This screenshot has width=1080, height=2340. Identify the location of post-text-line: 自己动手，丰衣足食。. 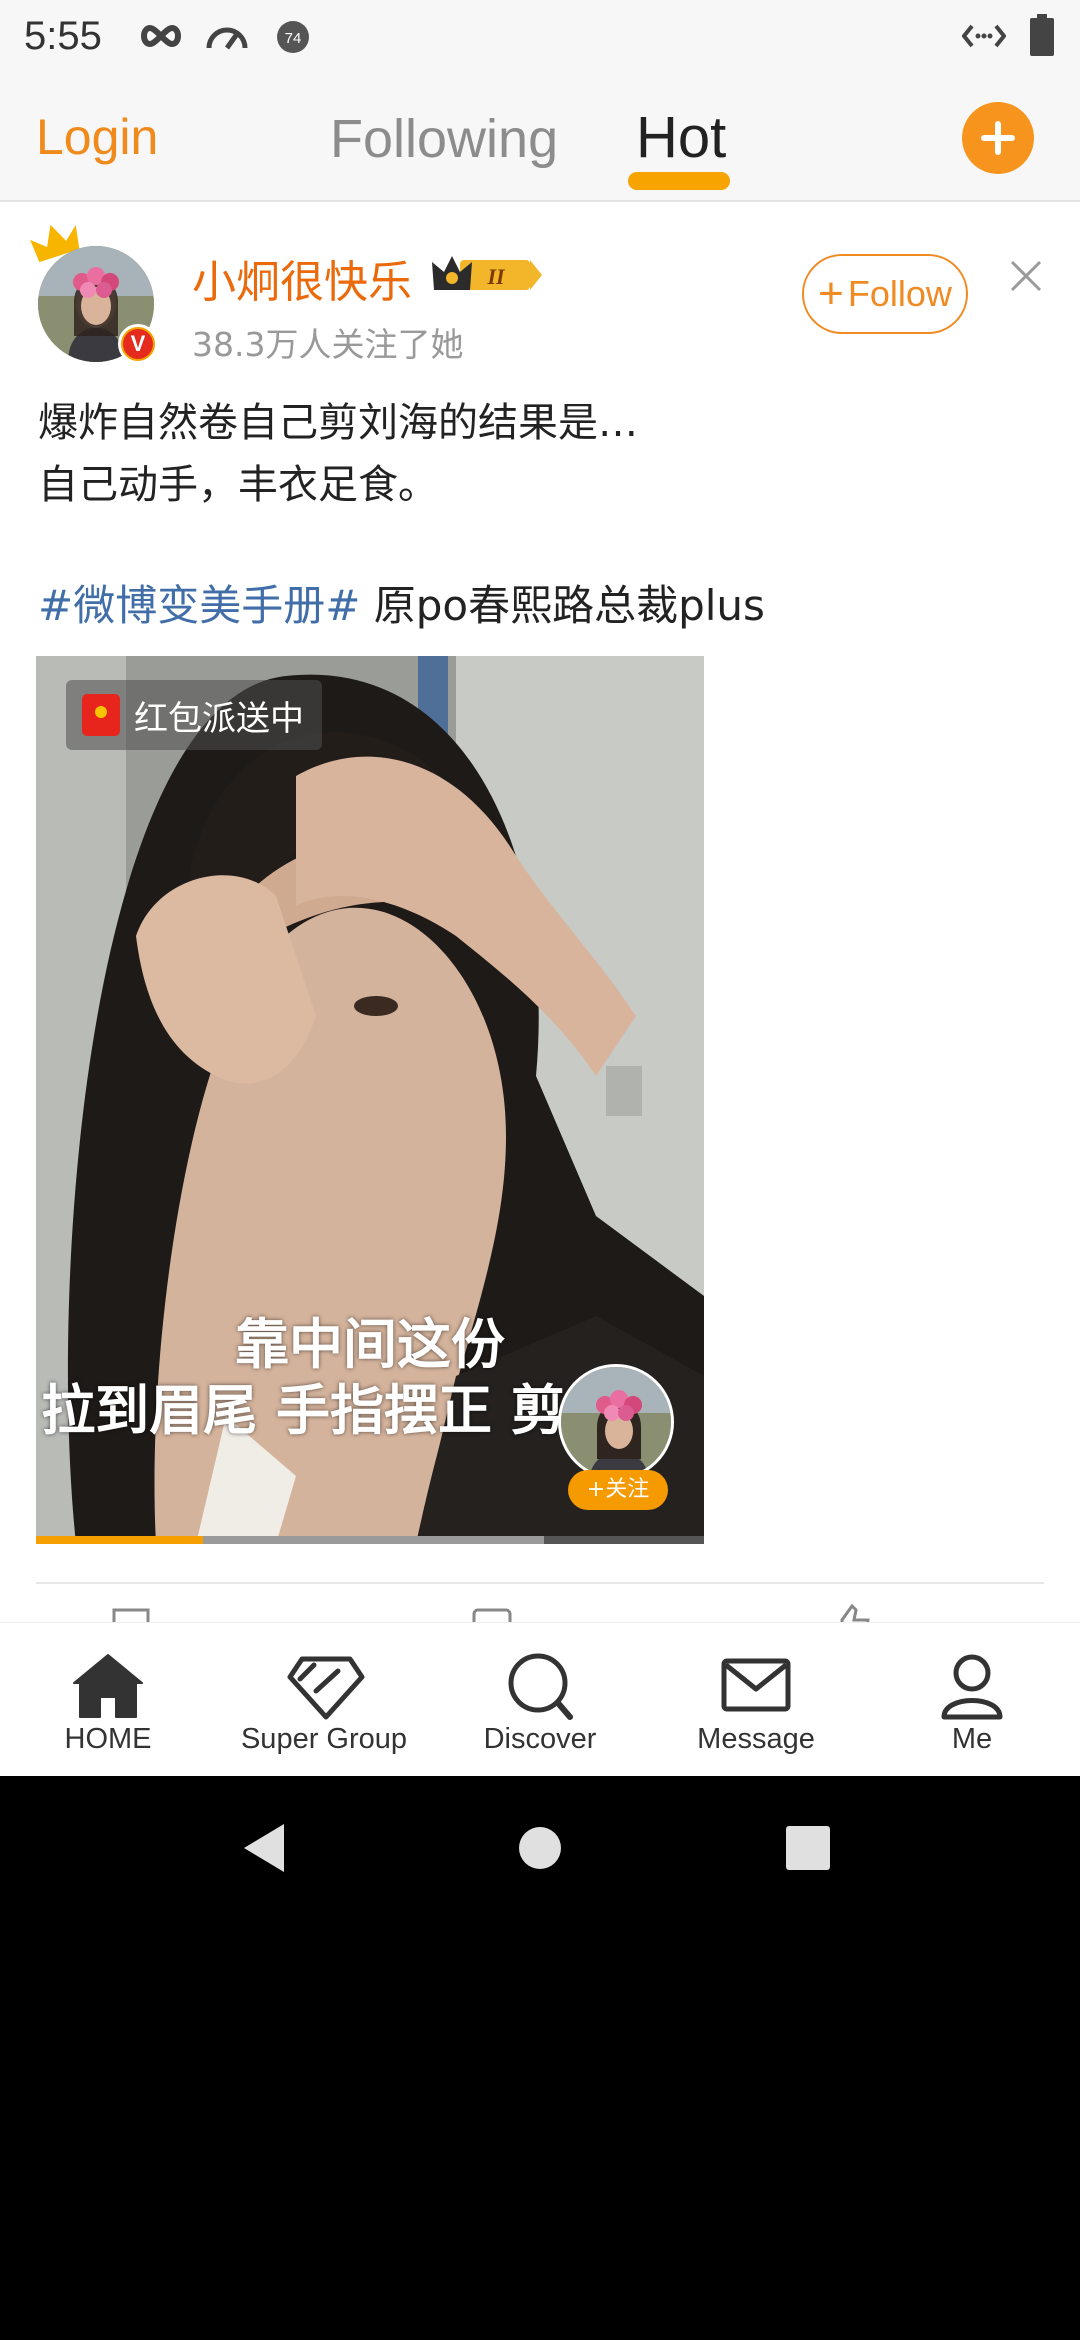
(238, 485).